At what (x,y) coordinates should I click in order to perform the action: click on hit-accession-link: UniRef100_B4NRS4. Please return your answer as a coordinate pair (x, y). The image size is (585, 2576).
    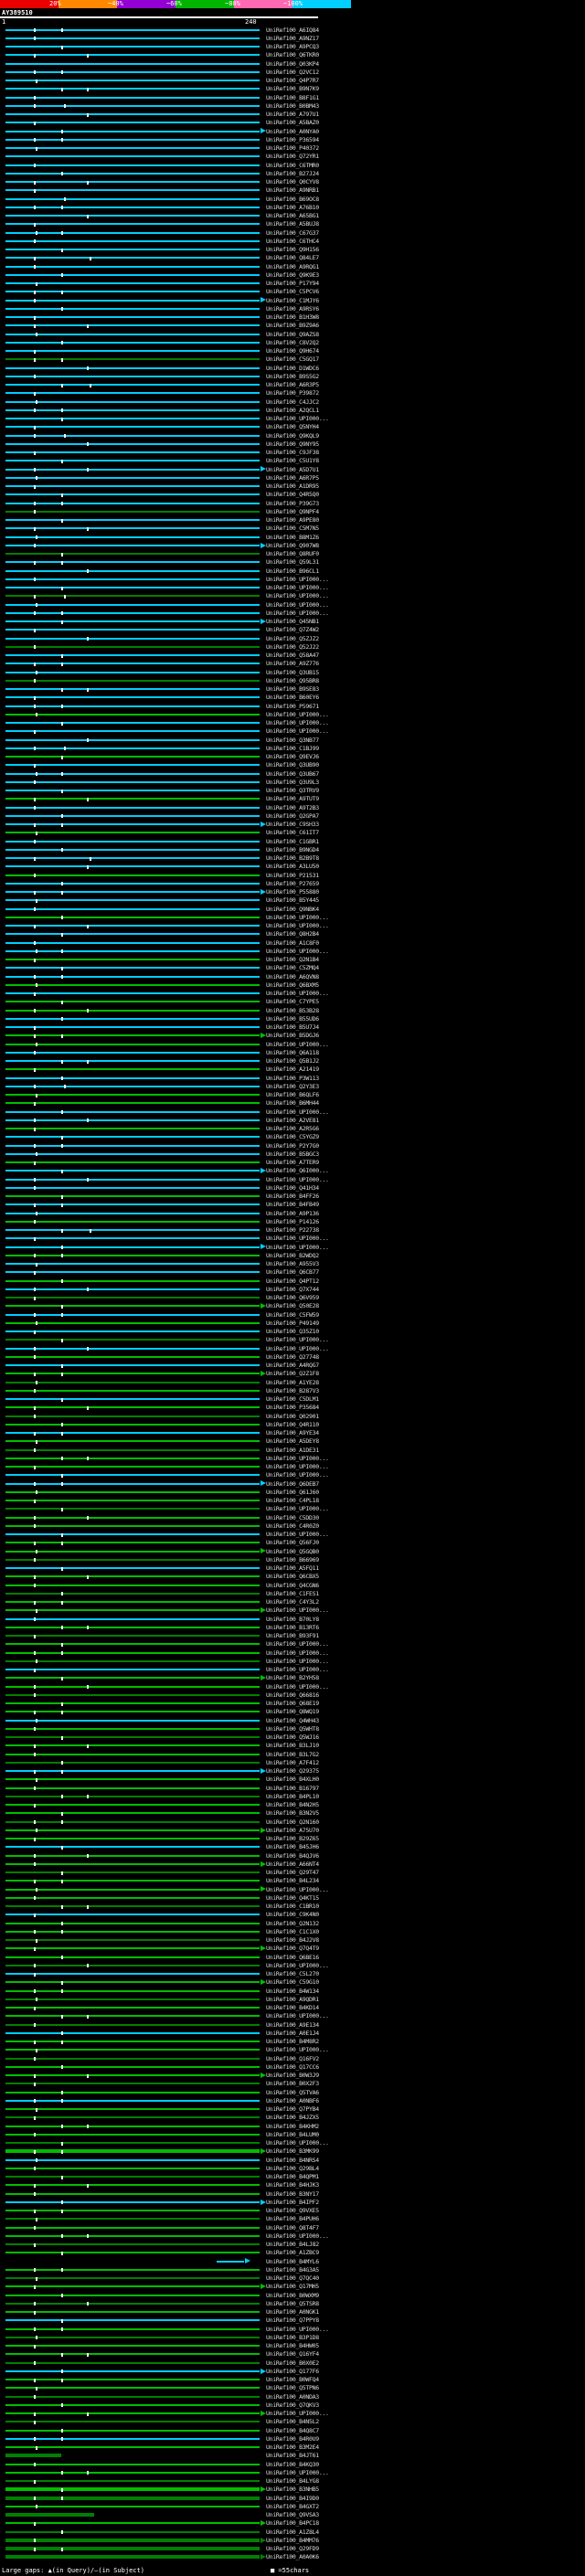
    Looking at the image, I should click on (293, 2160).